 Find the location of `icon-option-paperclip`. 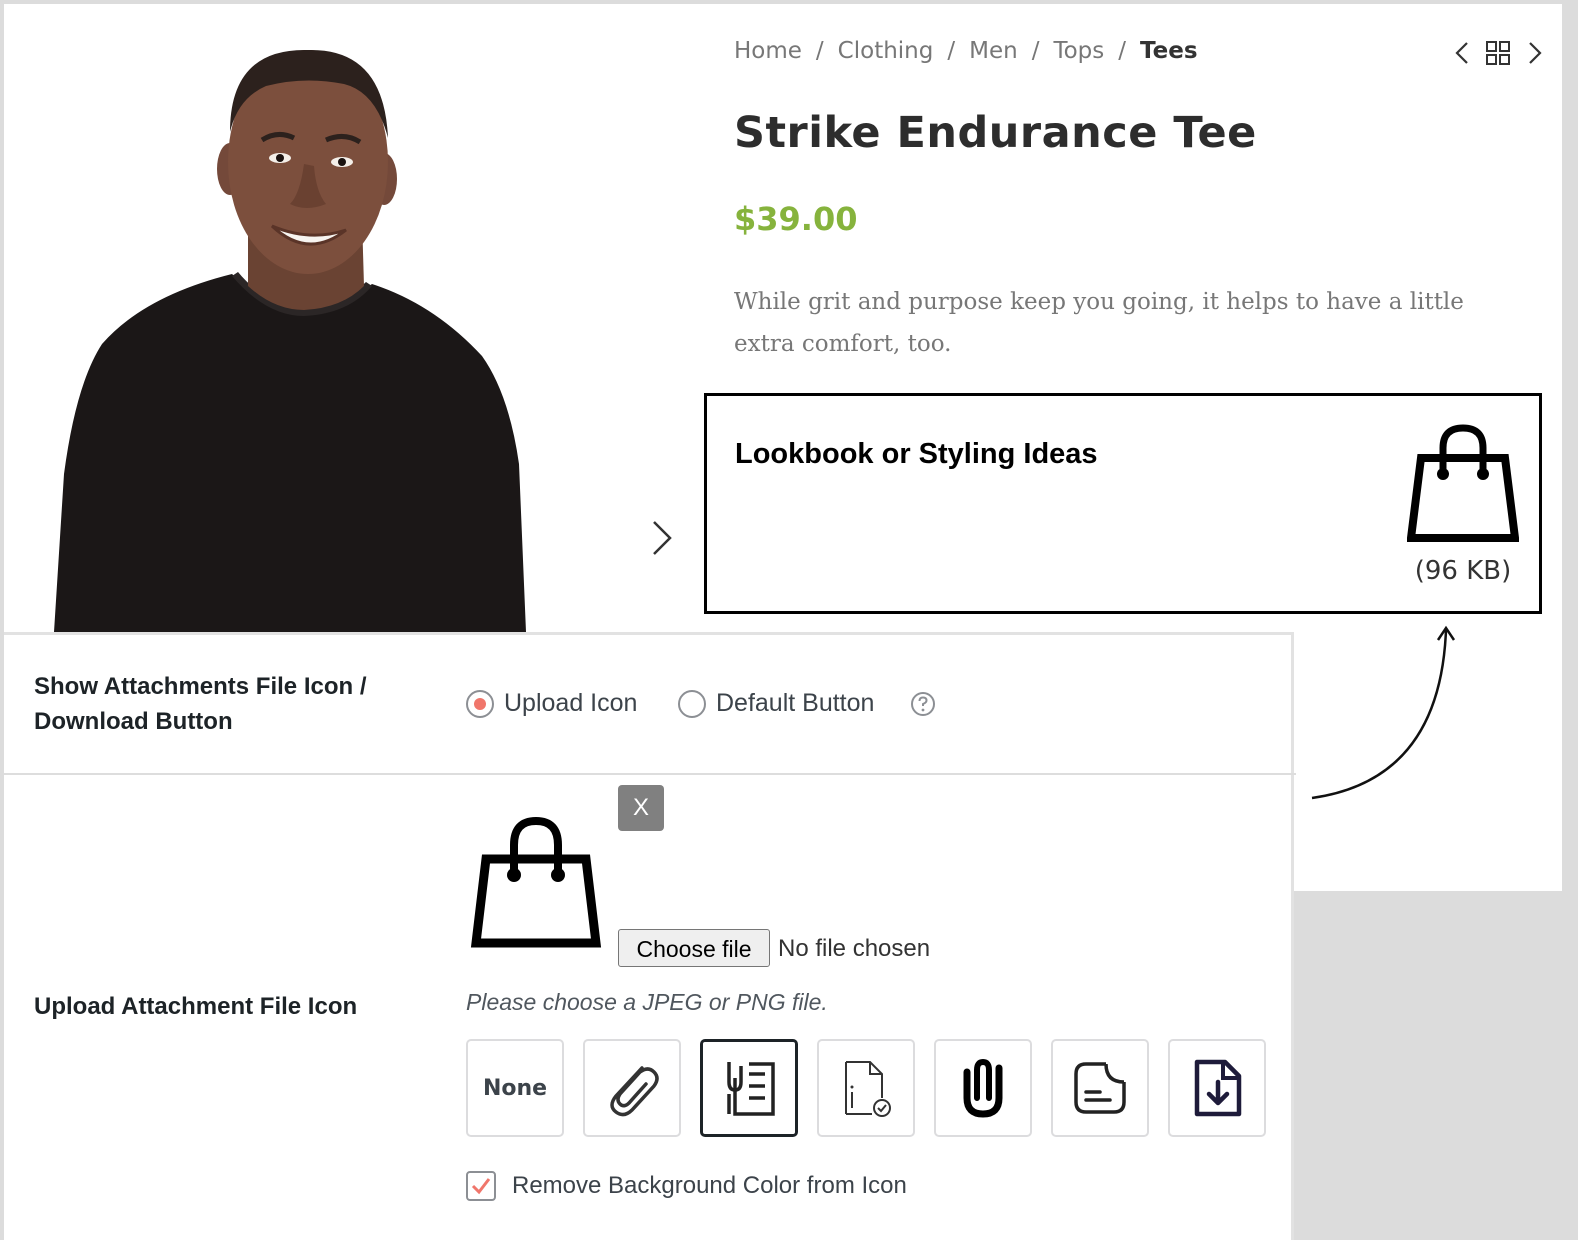

icon-option-paperclip is located at coordinates (632, 1088).